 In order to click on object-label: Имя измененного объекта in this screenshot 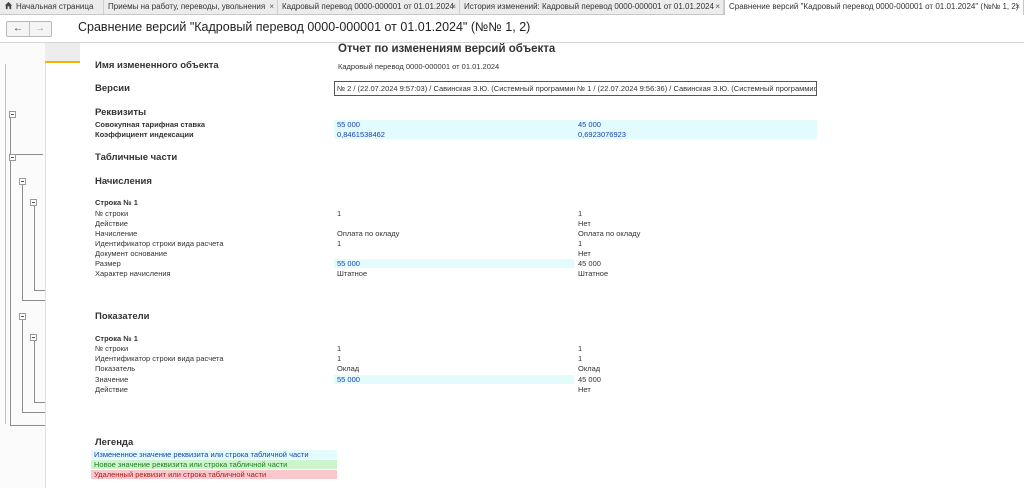, I will do `click(157, 65)`.